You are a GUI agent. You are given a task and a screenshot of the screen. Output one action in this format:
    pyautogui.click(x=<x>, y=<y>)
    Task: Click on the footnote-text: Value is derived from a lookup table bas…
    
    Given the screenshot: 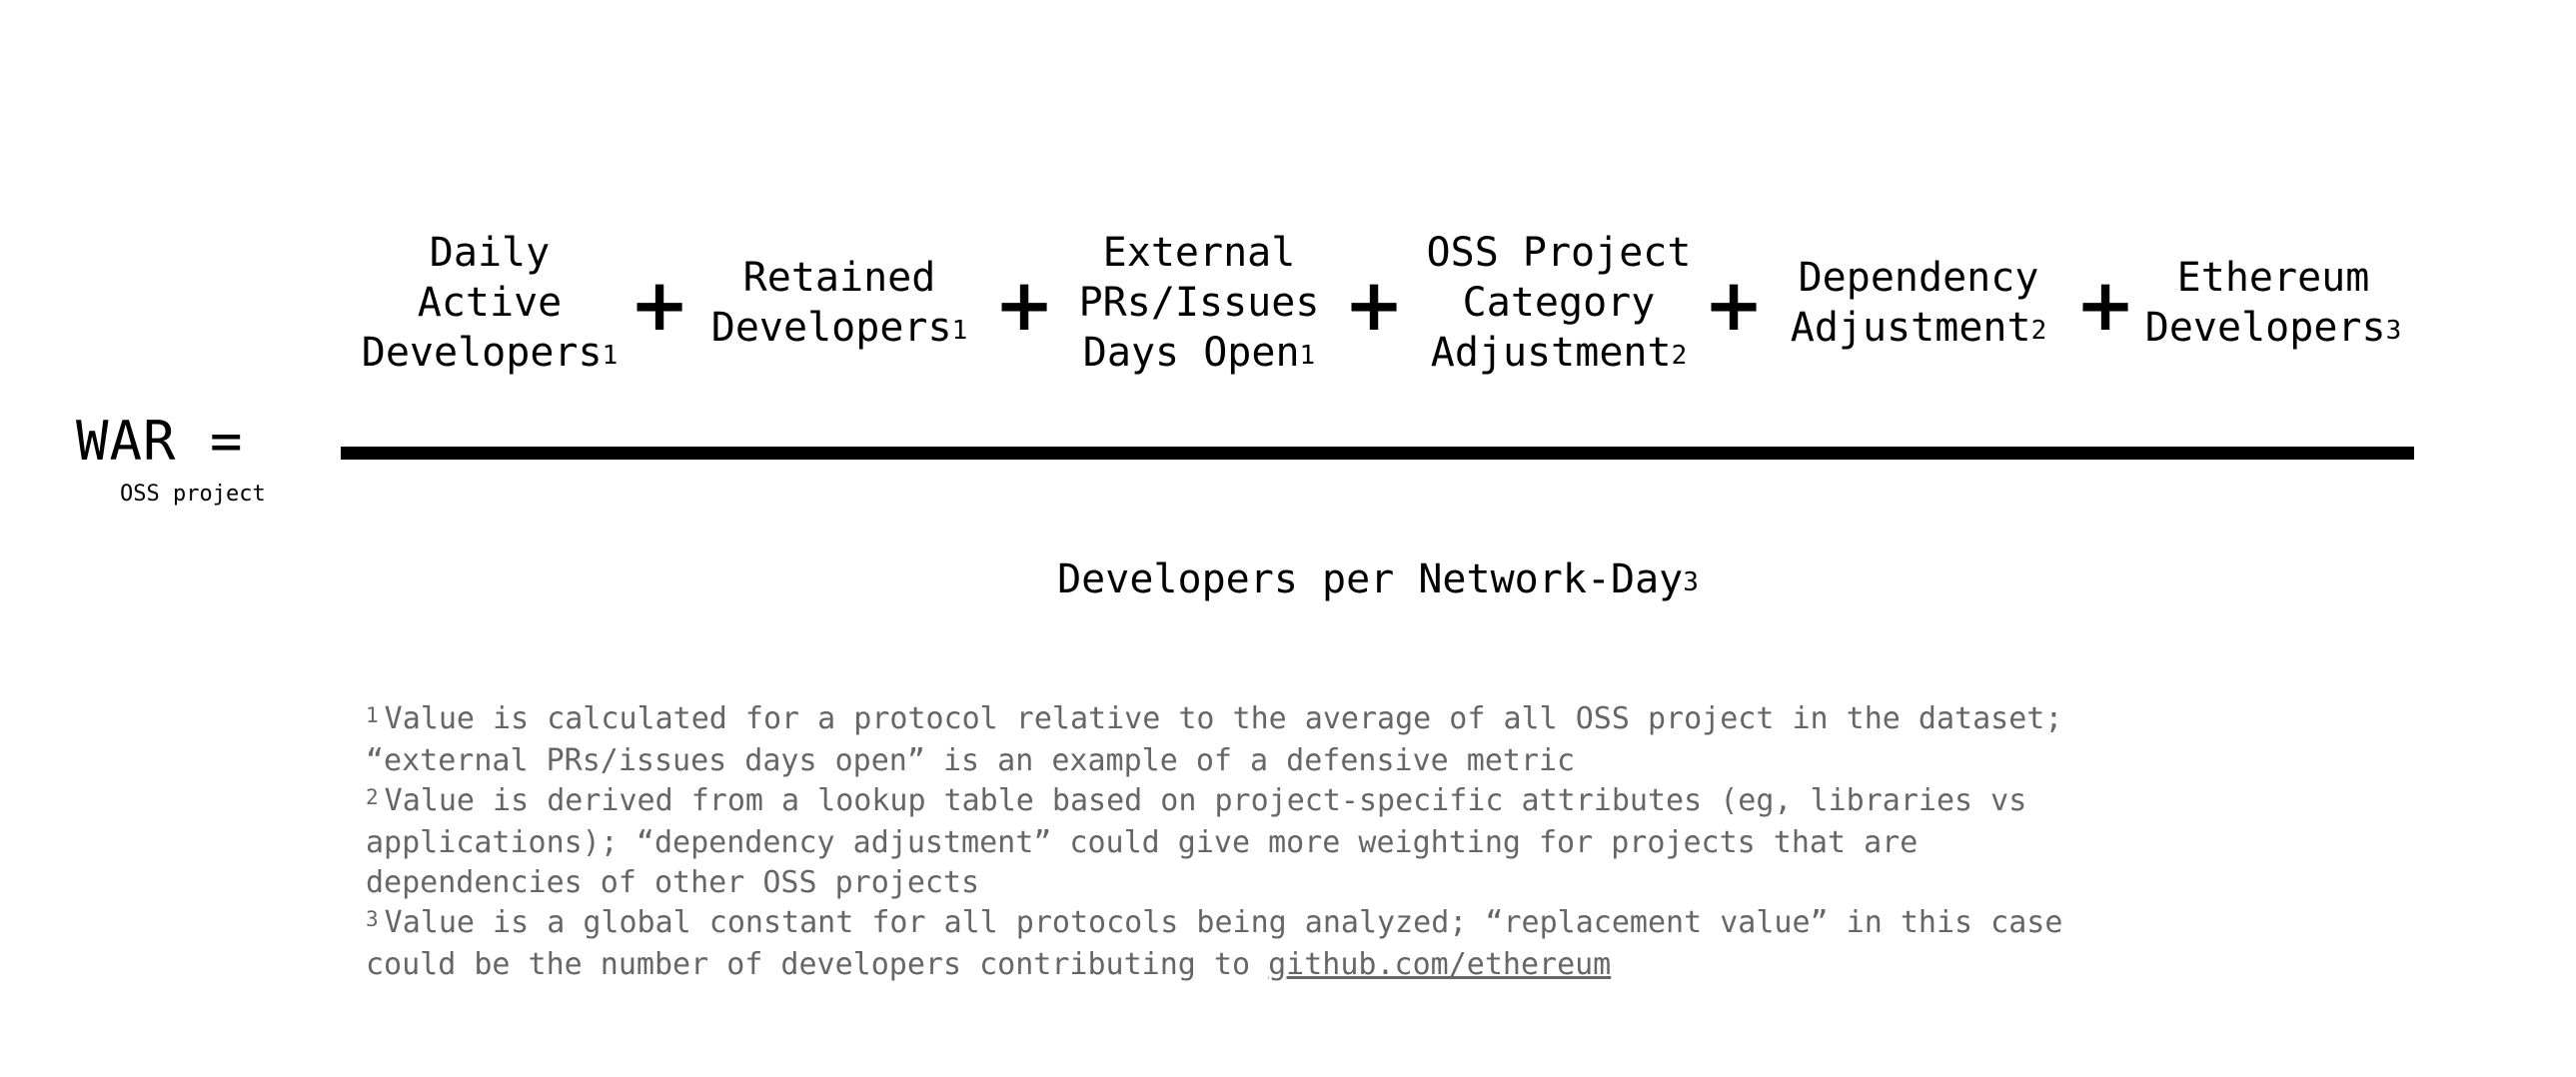 What is the action you would take?
    pyautogui.click(x=1196, y=841)
    